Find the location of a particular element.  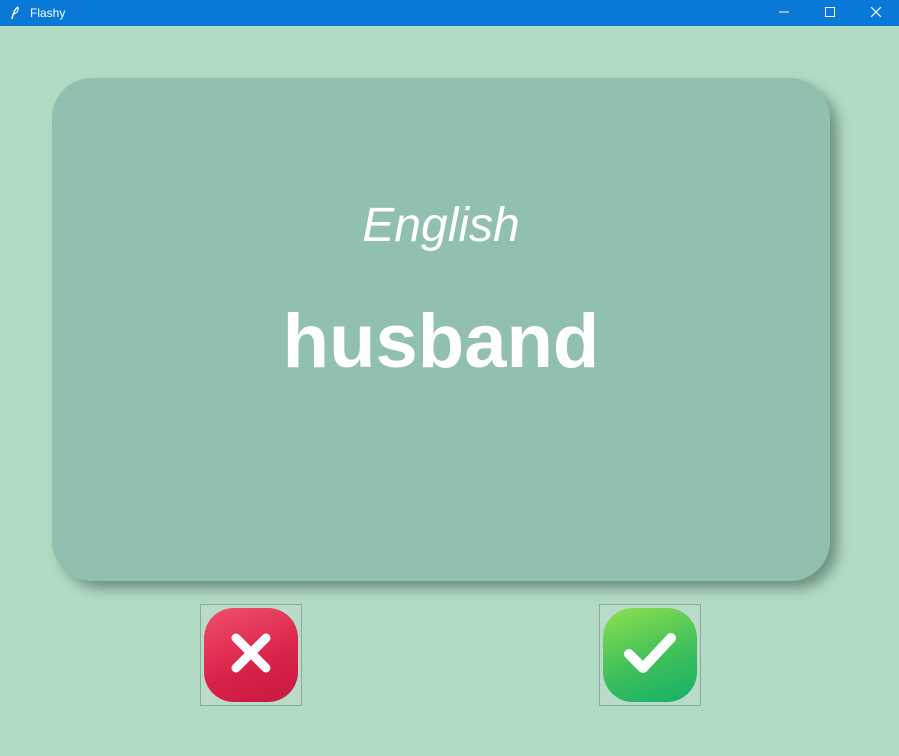

wrong-button is located at coordinates (251, 655).